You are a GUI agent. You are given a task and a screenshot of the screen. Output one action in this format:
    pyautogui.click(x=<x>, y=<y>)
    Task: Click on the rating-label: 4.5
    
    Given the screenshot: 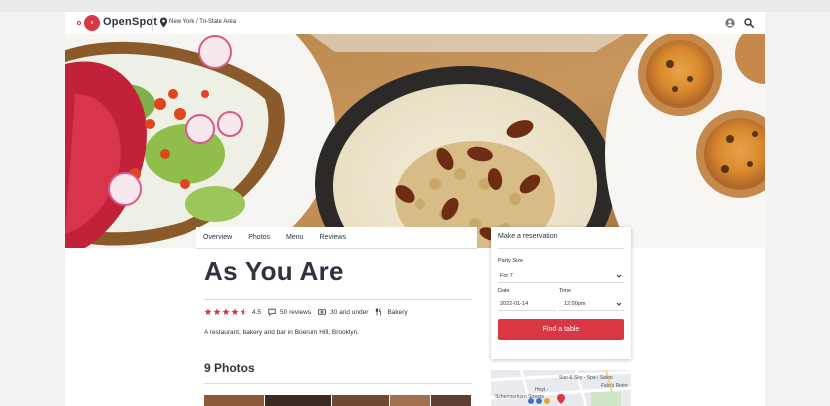 What is the action you would take?
    pyautogui.click(x=257, y=312)
    